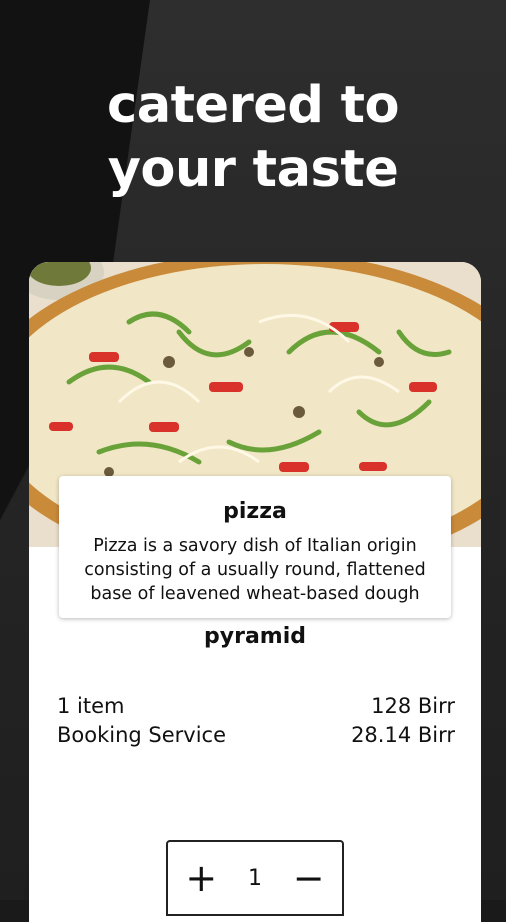 This screenshot has height=922, width=506. Describe the element at coordinates (142, 735) in the screenshot. I see `service-label: Booking Service` at that location.